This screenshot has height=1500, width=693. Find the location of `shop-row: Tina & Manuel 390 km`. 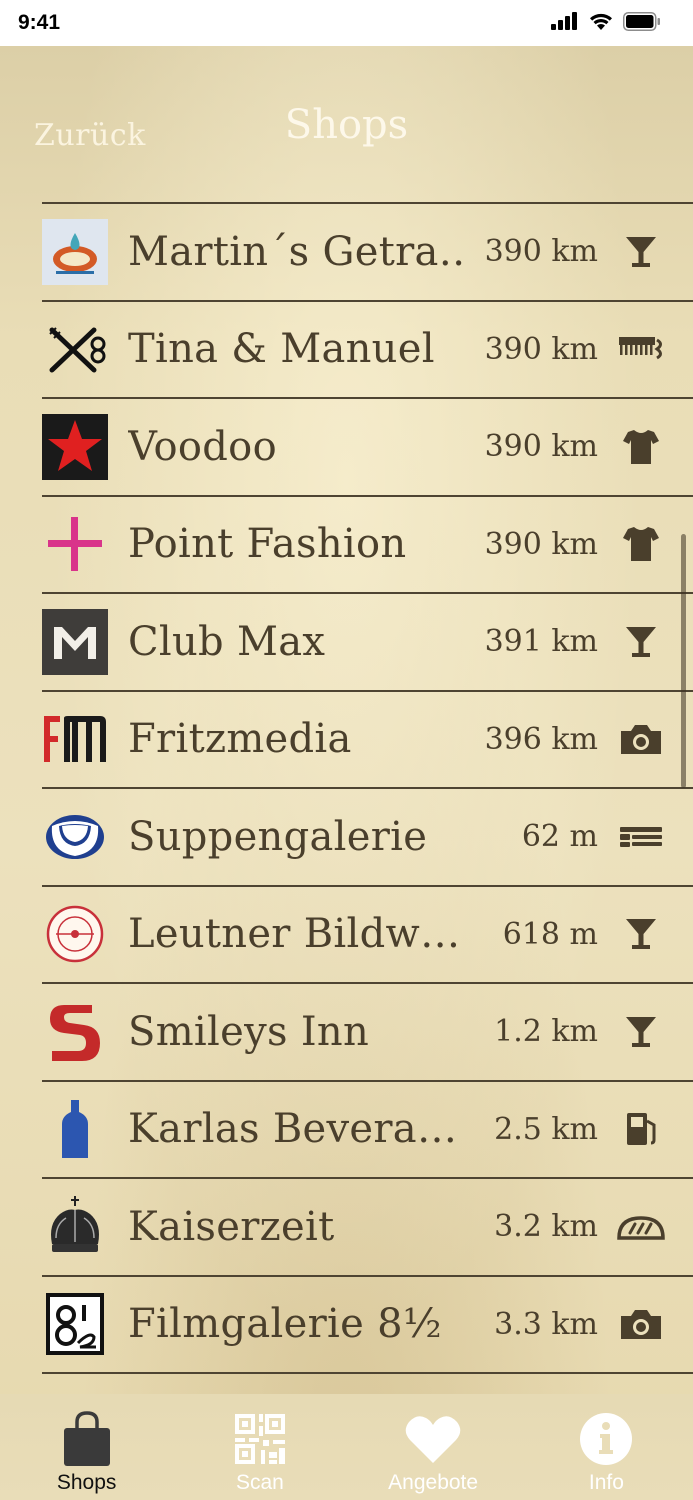

shop-row: Tina & Manuel 390 km is located at coordinates (367, 350).